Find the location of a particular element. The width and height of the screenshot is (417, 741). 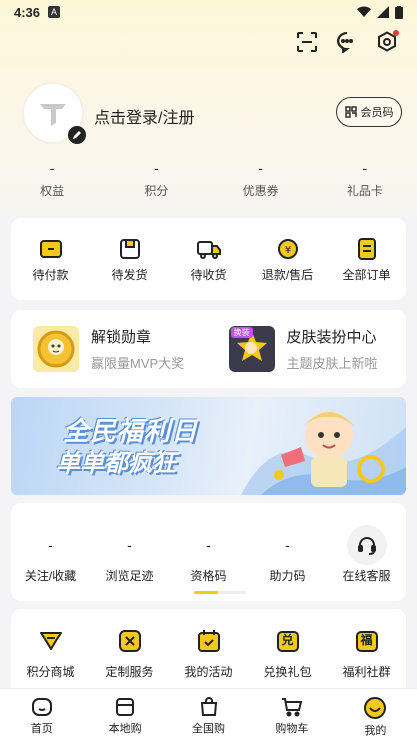

battery-icon is located at coordinates (399, 12).